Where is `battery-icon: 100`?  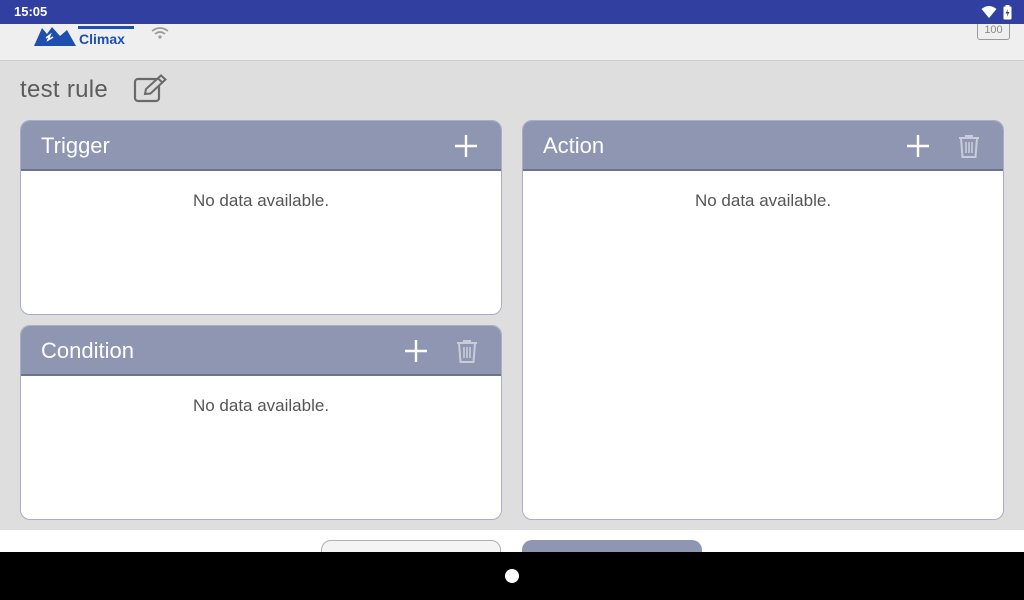 battery-icon: 100 is located at coordinates (993, 32).